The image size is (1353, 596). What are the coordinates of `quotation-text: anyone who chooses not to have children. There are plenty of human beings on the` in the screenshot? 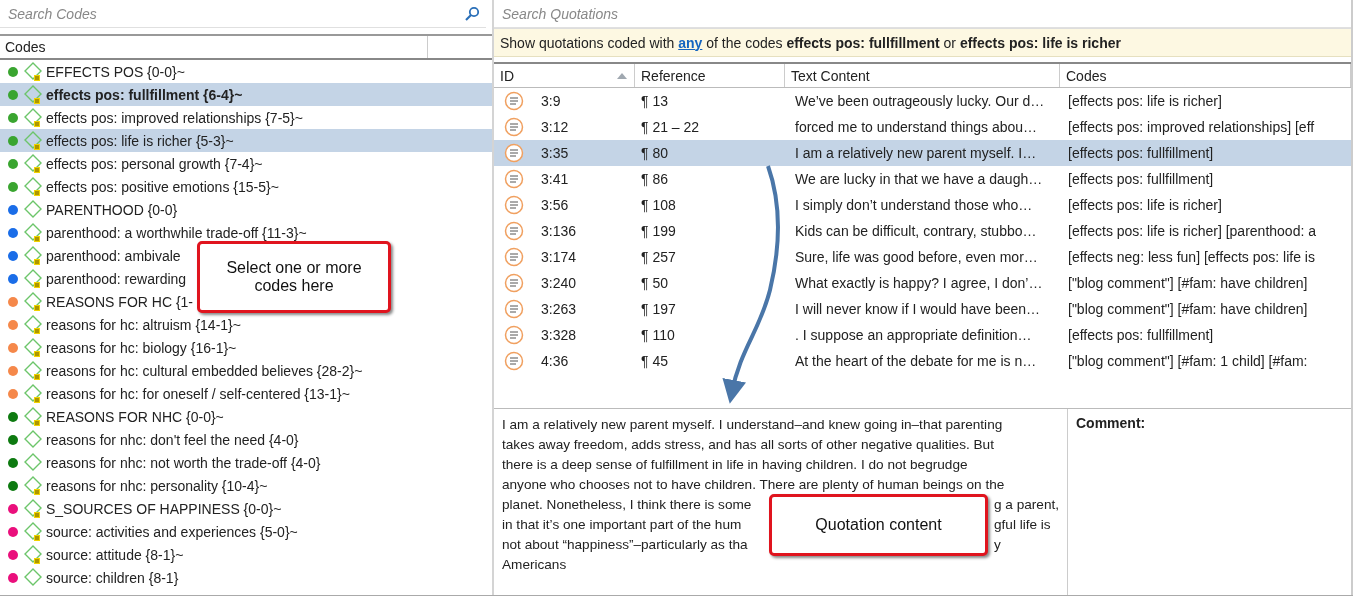 It's located at (753, 485).